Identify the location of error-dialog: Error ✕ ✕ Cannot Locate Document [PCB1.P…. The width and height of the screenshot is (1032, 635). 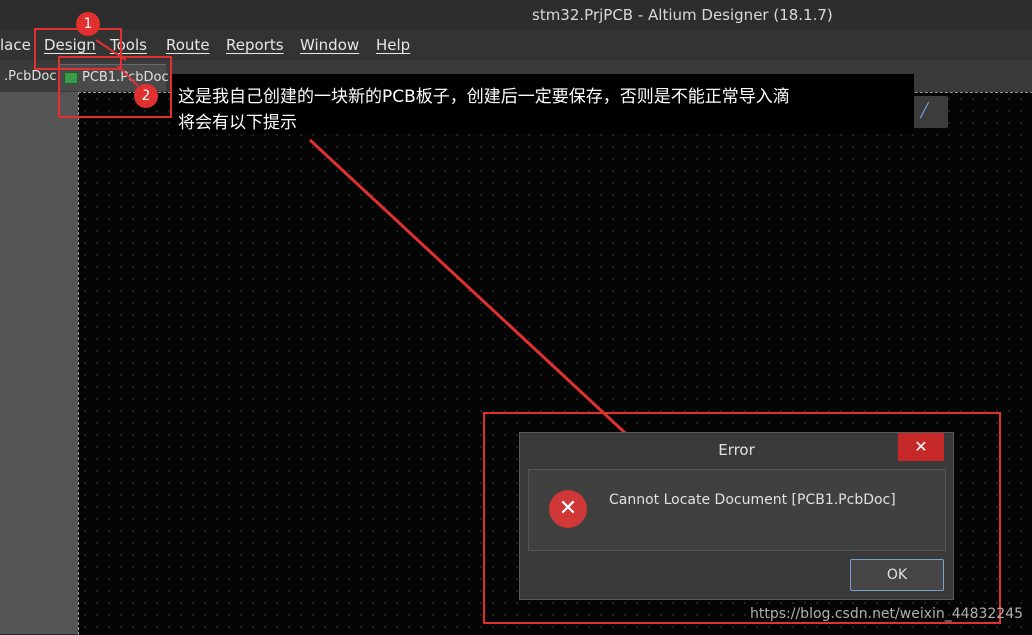
(736, 516).